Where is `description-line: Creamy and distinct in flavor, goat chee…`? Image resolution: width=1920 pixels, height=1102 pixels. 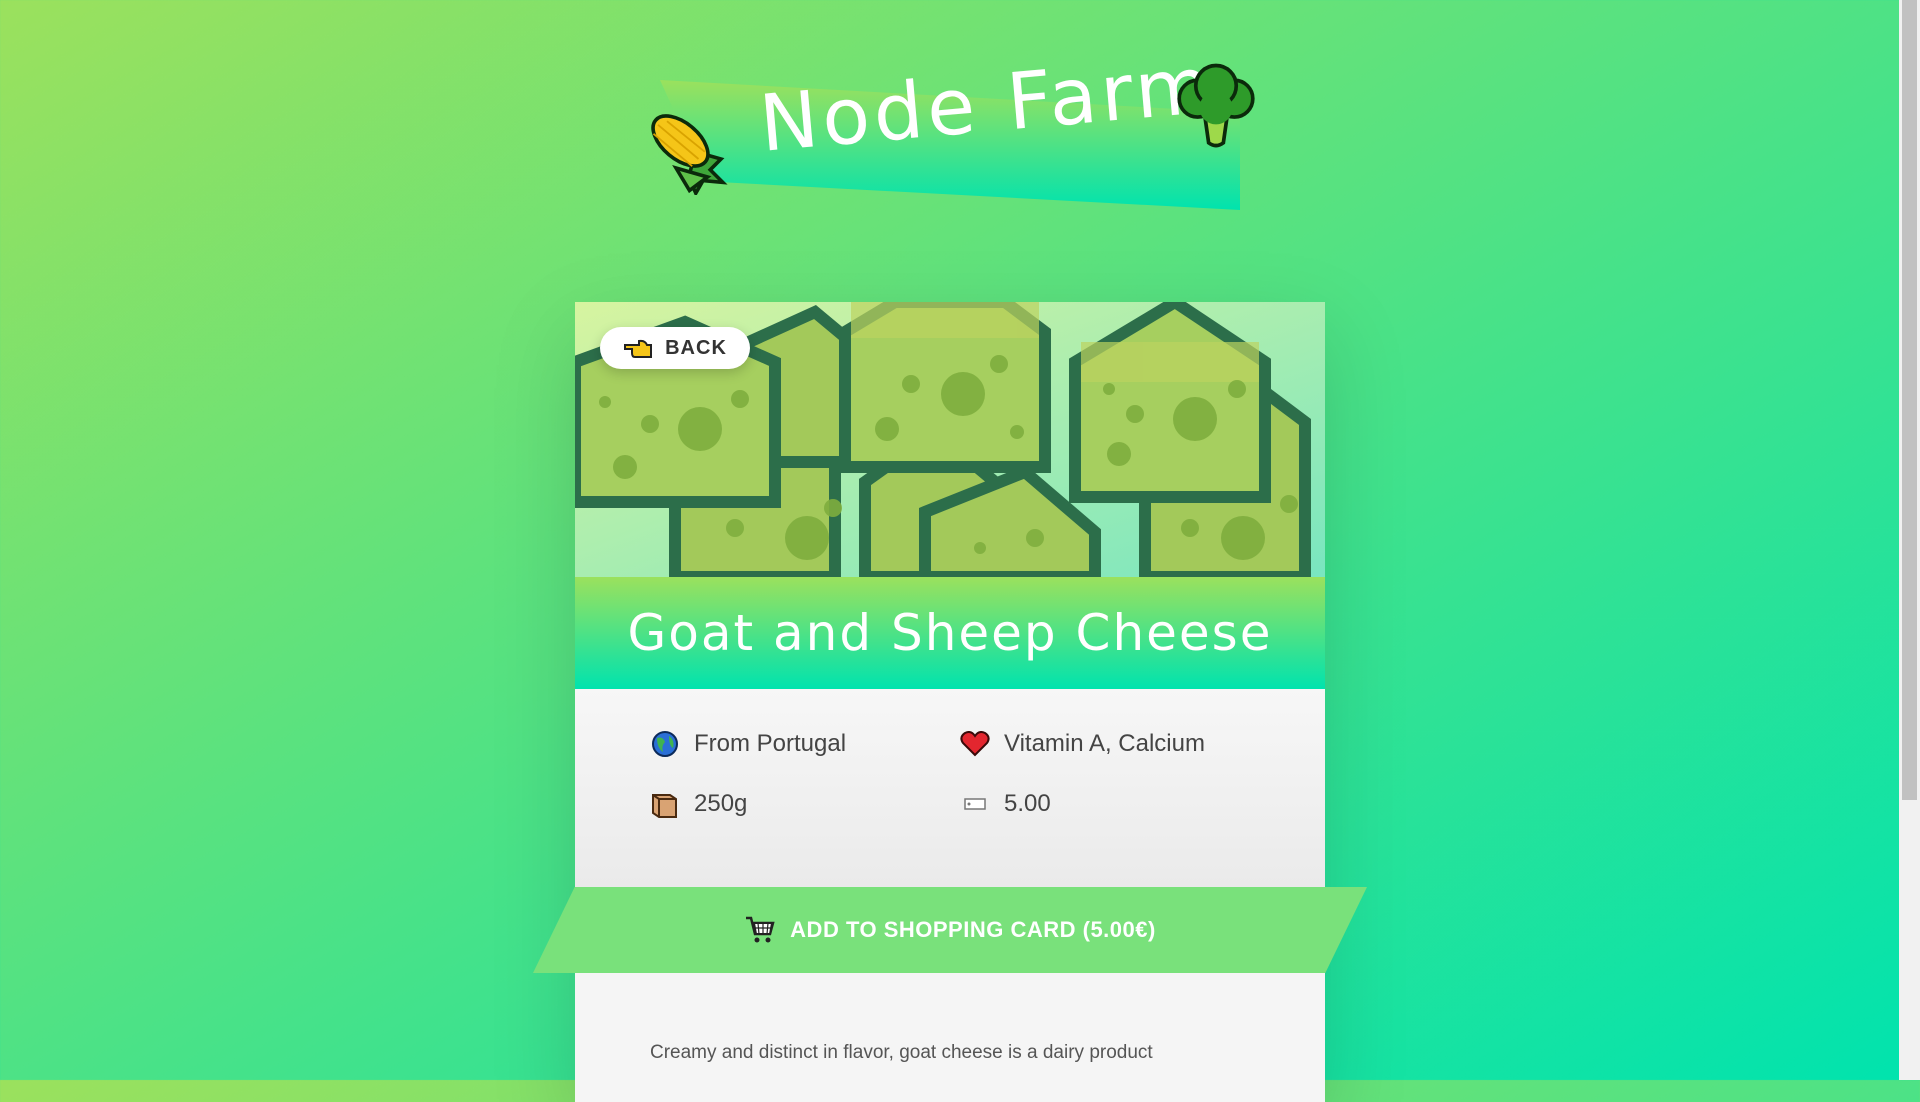 description-line: Creamy and distinct in flavor, goat chee… is located at coordinates (901, 1052).